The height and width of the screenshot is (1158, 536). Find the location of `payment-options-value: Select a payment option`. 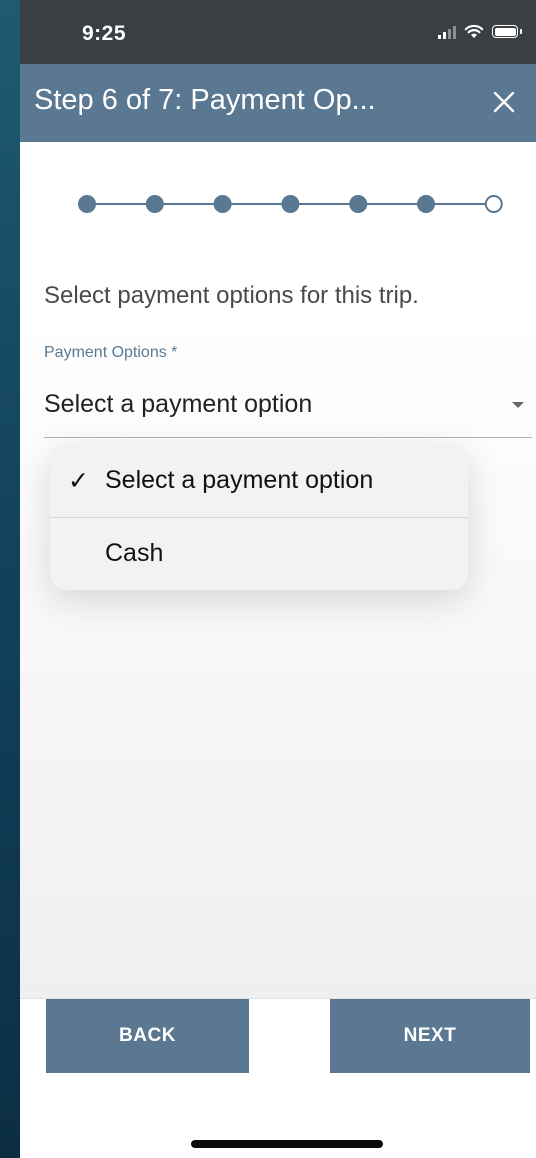

payment-options-value: Select a payment option is located at coordinates (178, 404).